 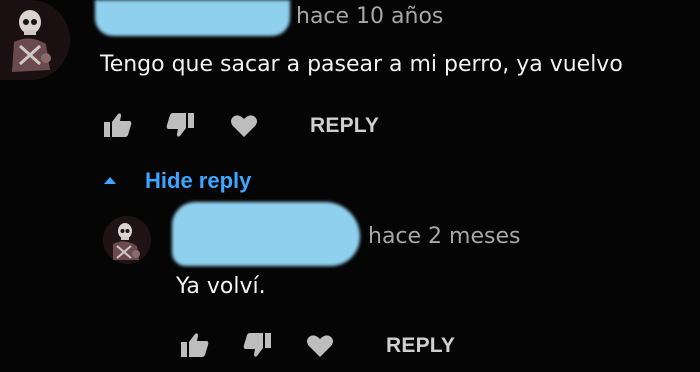 I want to click on hide-reply-label: Hide reply, so click(x=198, y=180).